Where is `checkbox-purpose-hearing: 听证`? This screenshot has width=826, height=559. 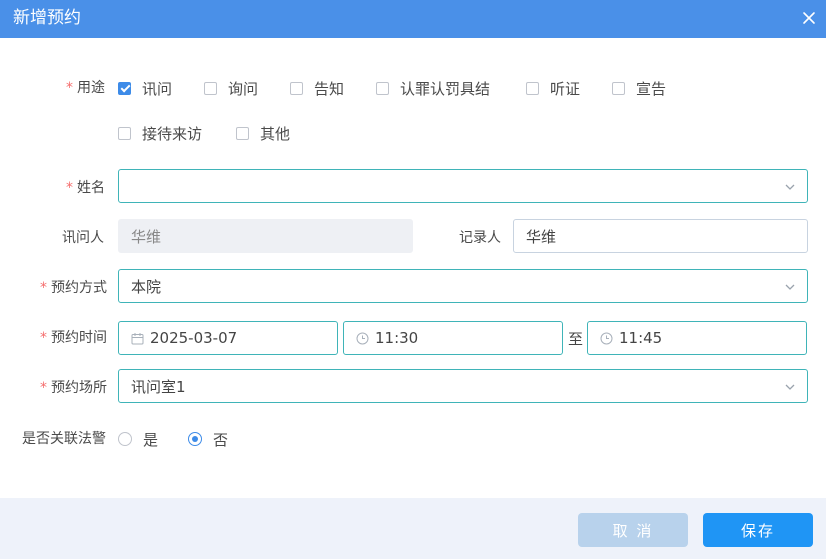 checkbox-purpose-hearing: 听证 is located at coordinates (553, 88).